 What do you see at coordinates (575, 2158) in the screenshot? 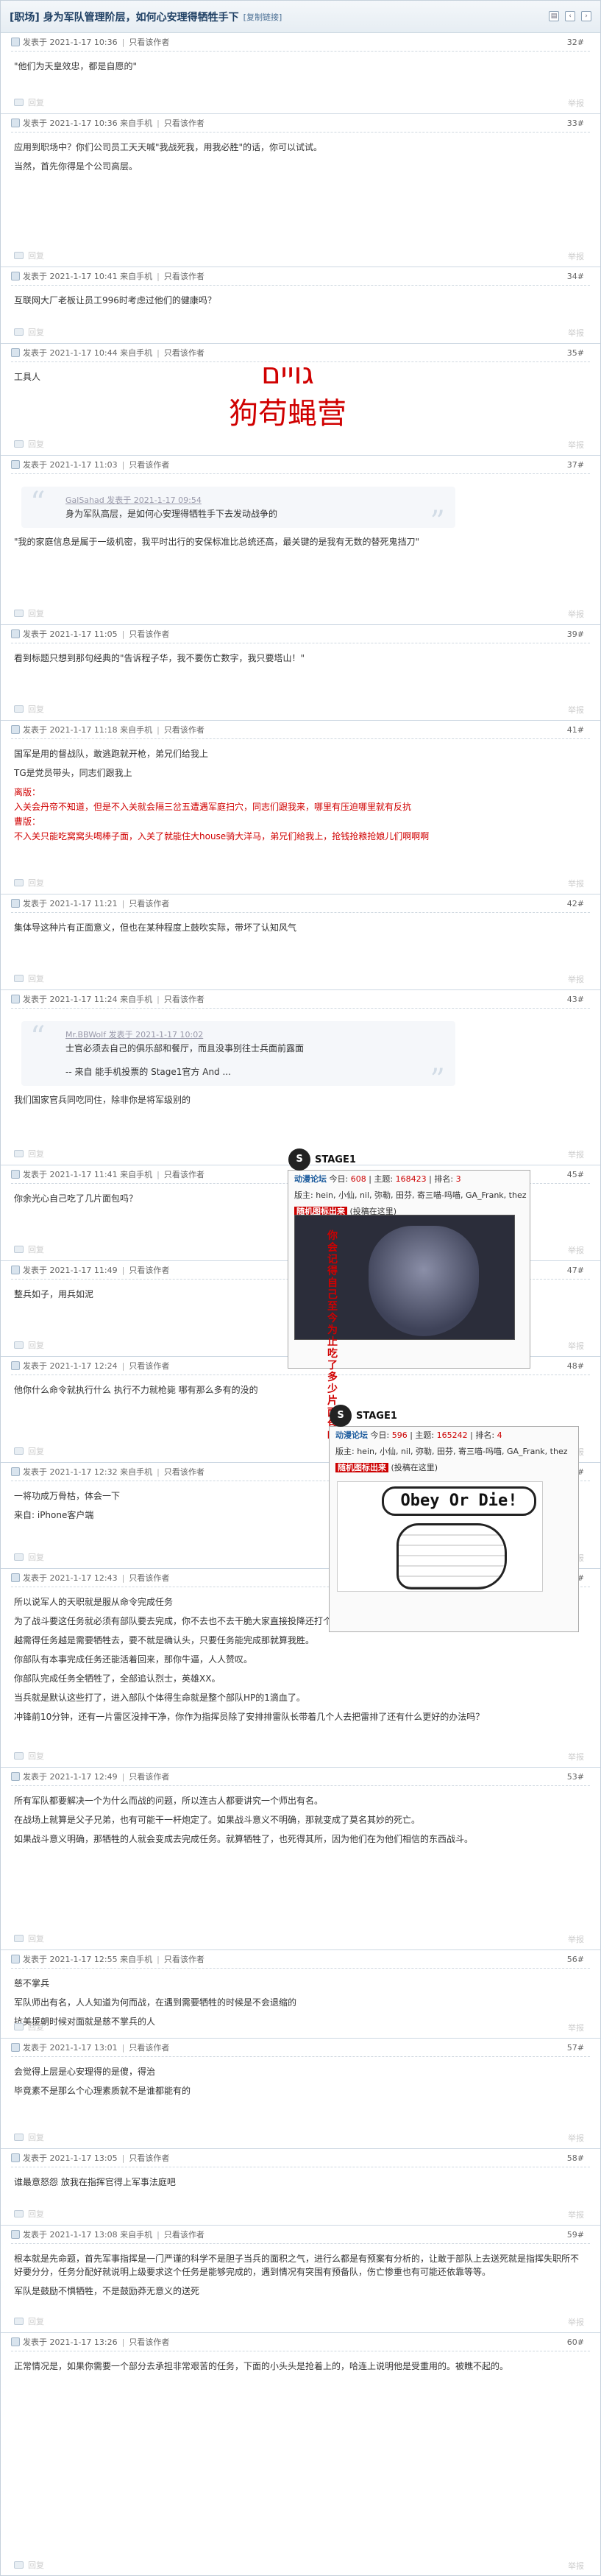
I see `floor-number: 58#` at bounding box center [575, 2158].